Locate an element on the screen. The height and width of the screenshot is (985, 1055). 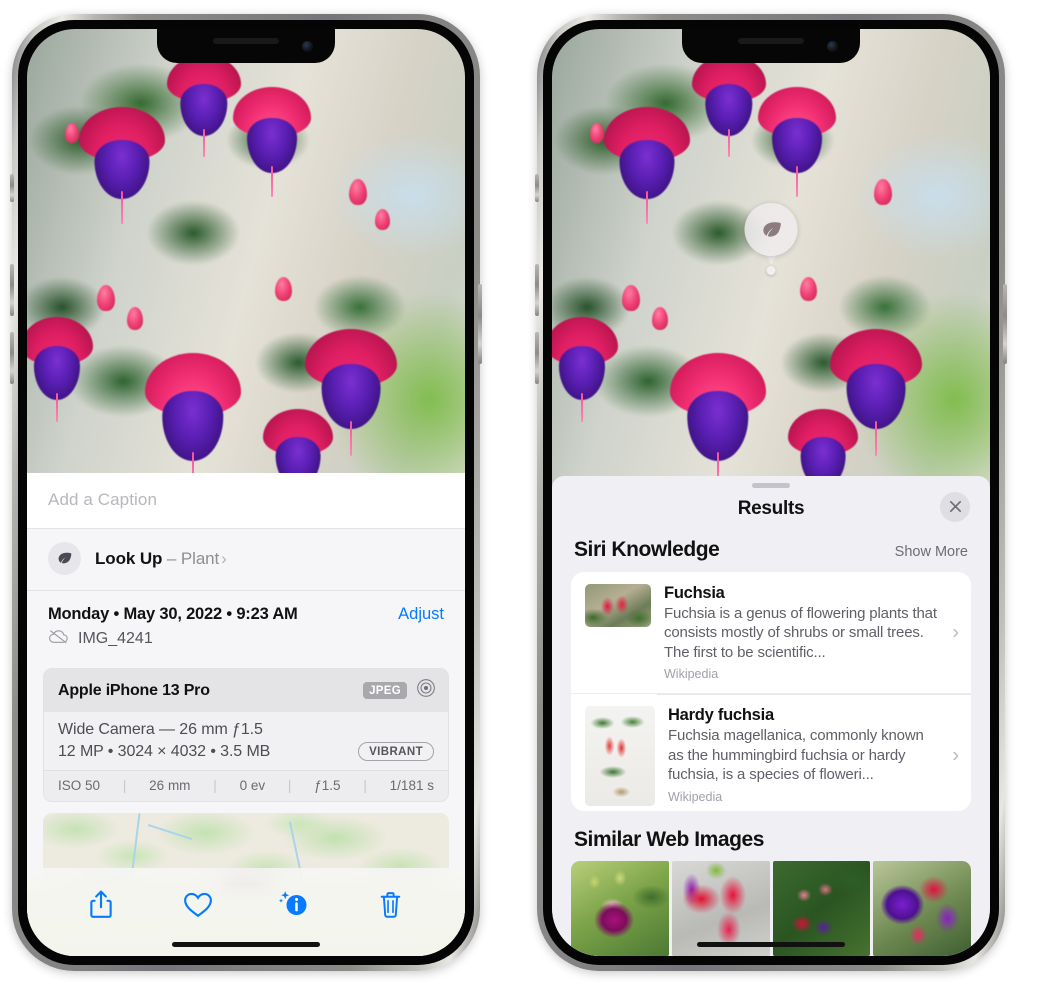
format-badge: JPEG is located at coordinates (385, 690).